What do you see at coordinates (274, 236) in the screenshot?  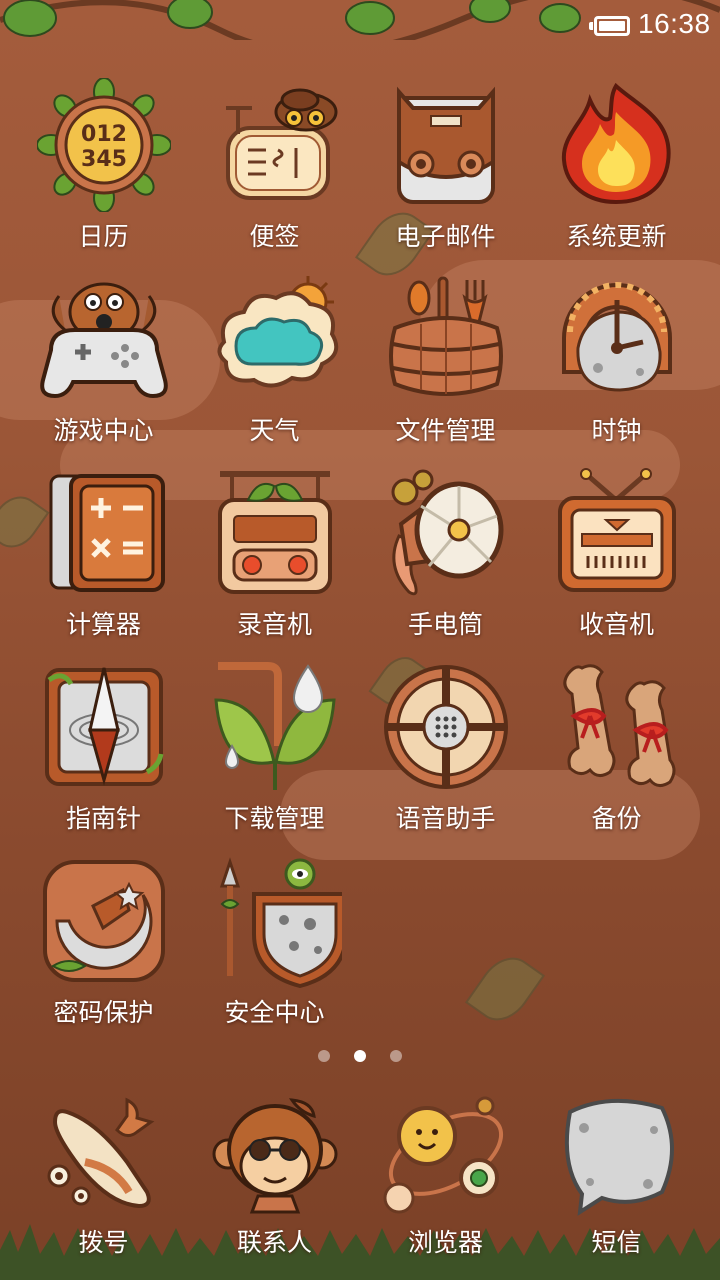 I see `app-label: 便签` at bounding box center [274, 236].